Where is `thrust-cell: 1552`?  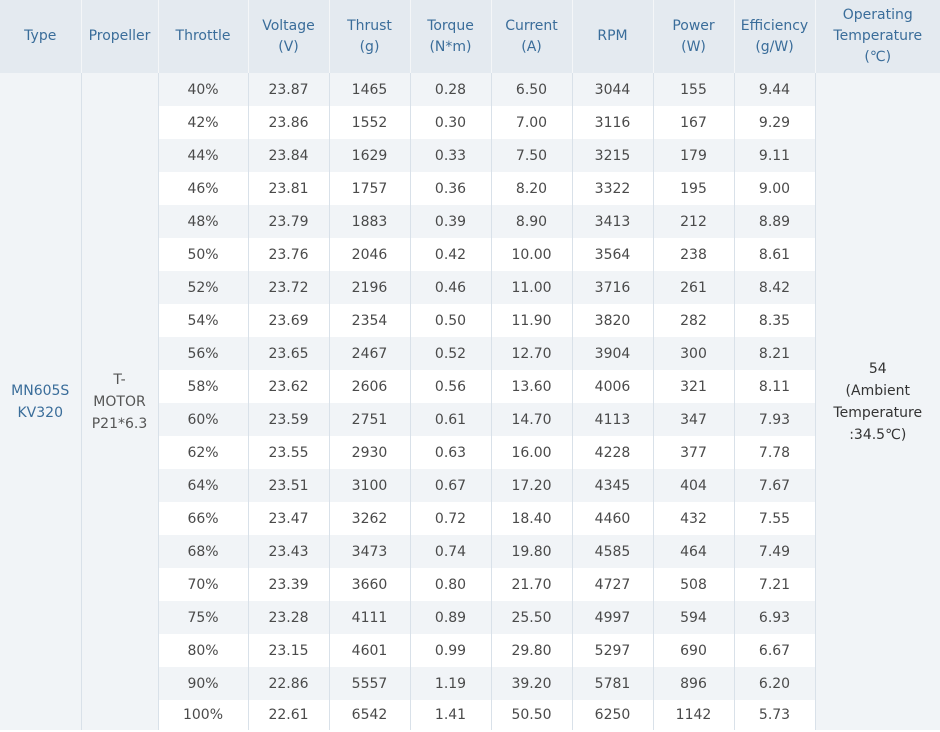
thrust-cell: 1552 is located at coordinates (370, 122).